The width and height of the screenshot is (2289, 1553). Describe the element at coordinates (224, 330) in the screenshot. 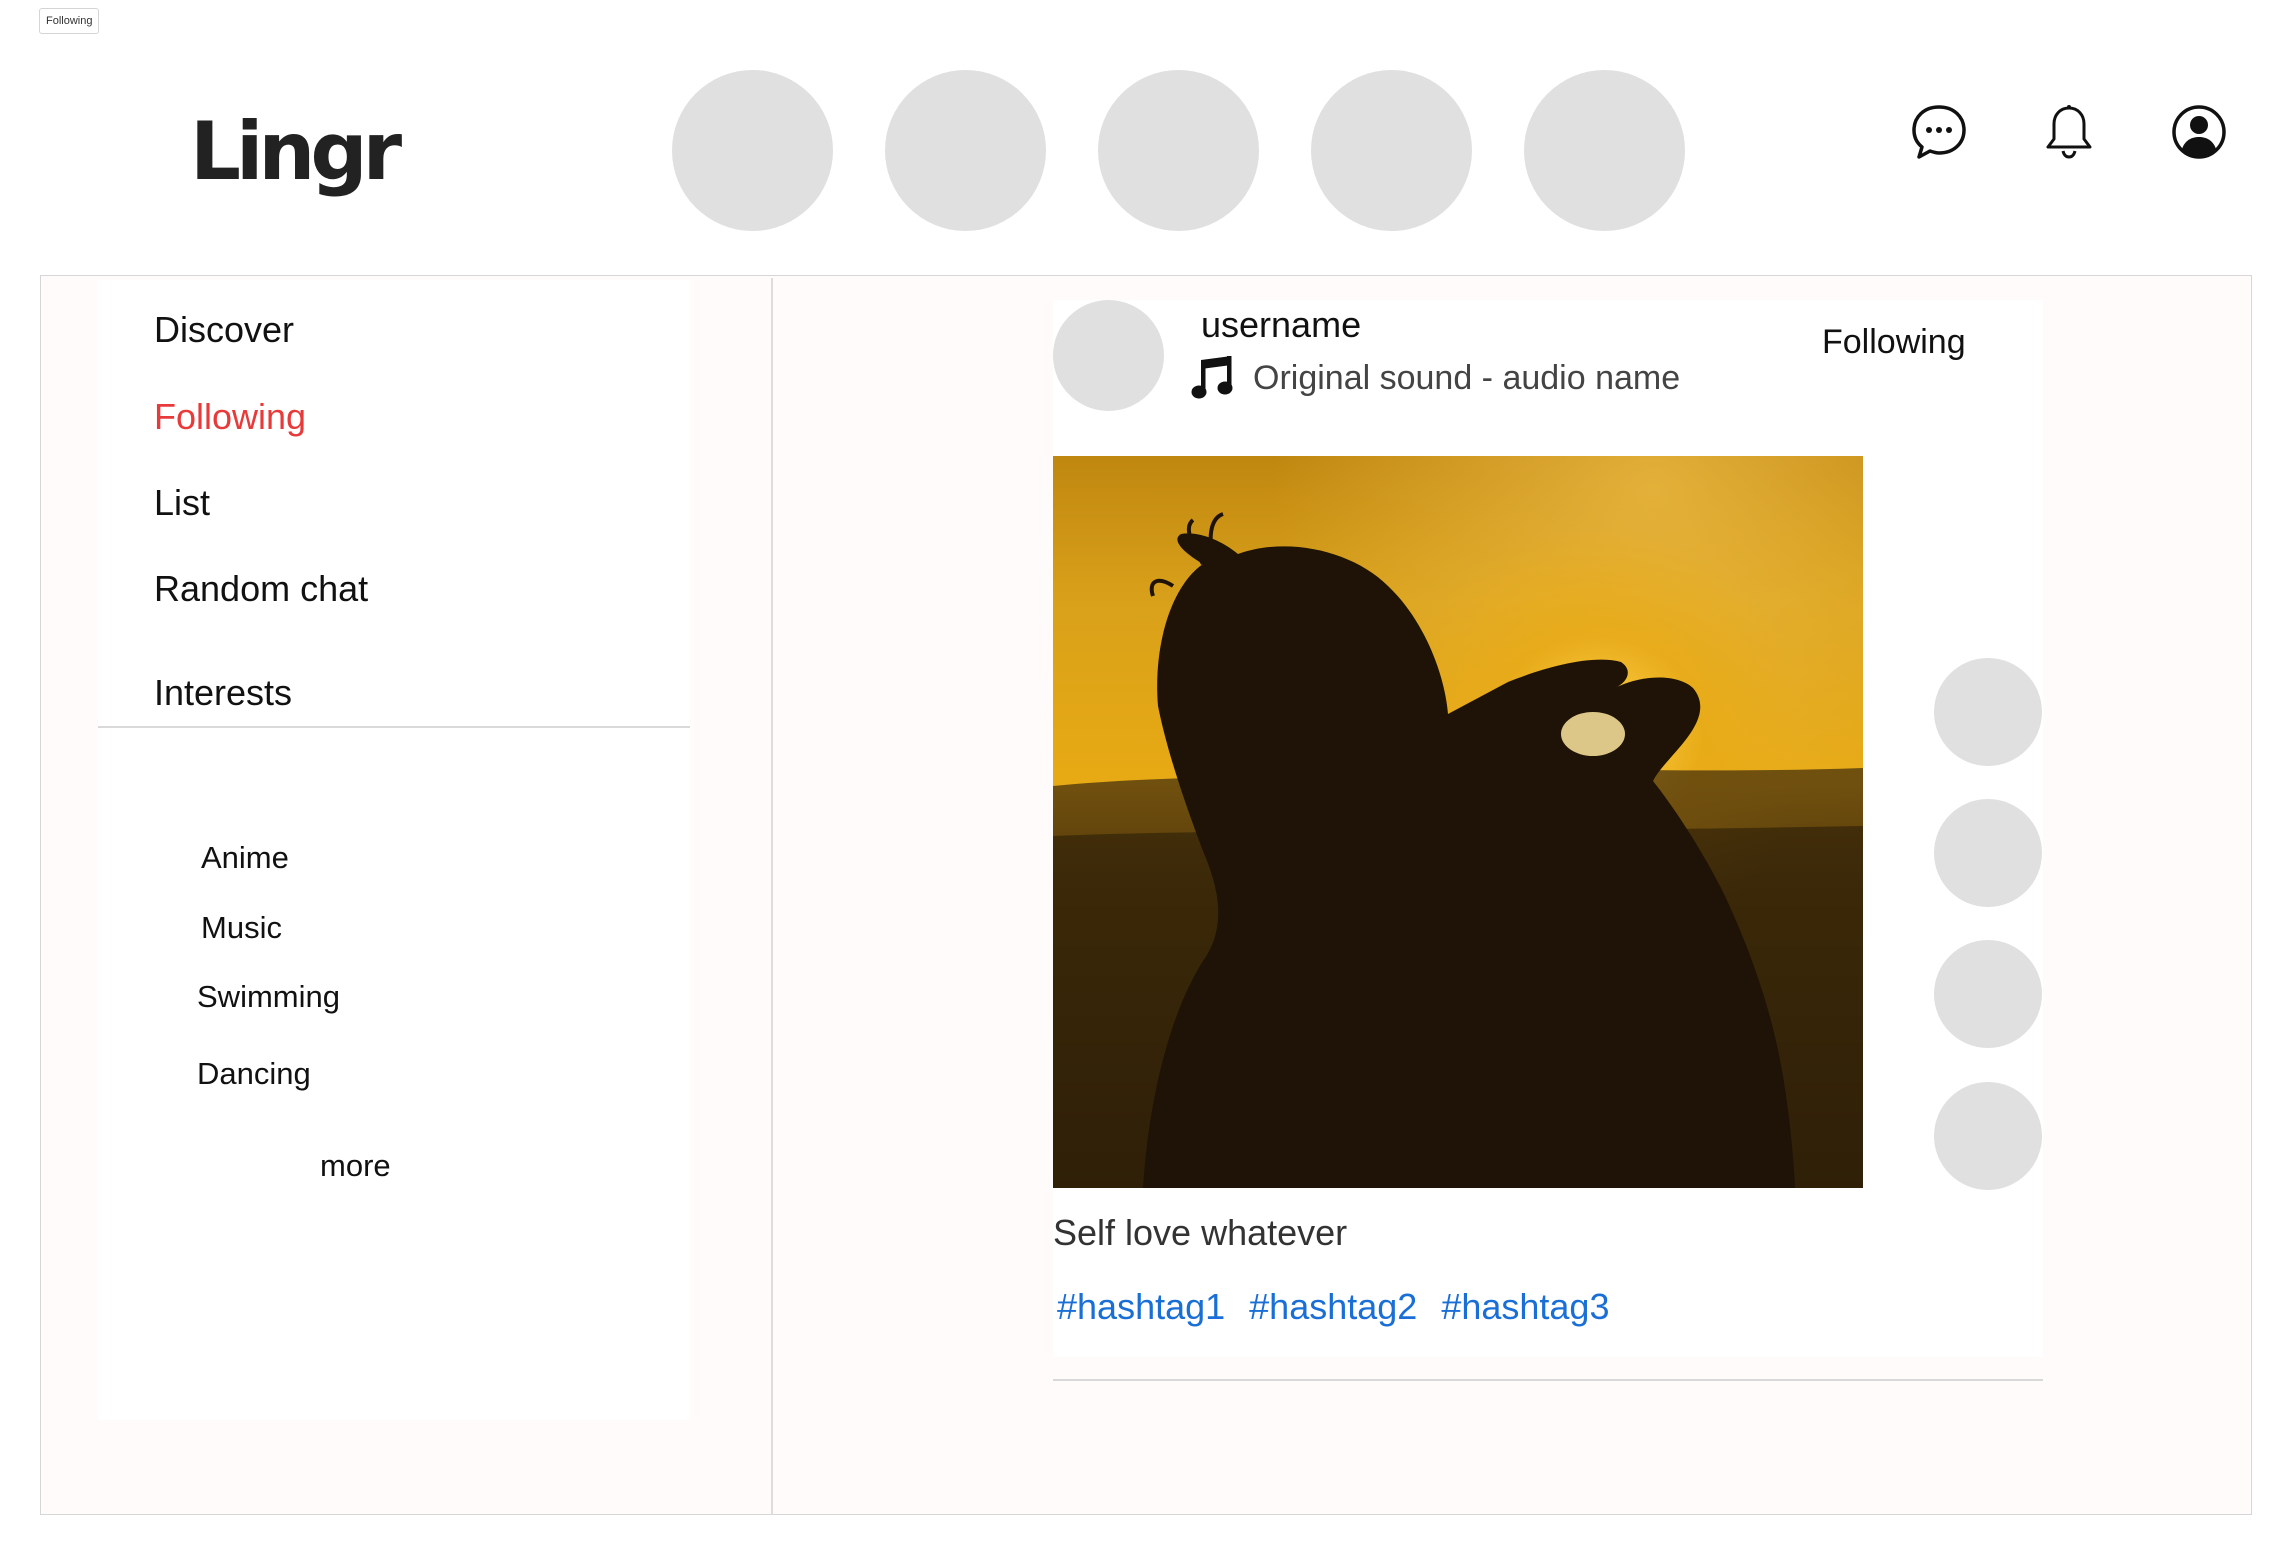

I see `nav-discover: Discover` at that location.